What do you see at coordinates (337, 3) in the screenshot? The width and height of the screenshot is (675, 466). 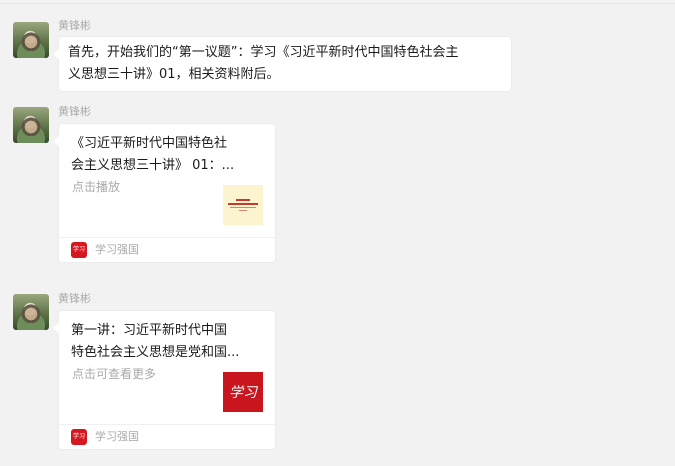 I see `divider` at bounding box center [337, 3].